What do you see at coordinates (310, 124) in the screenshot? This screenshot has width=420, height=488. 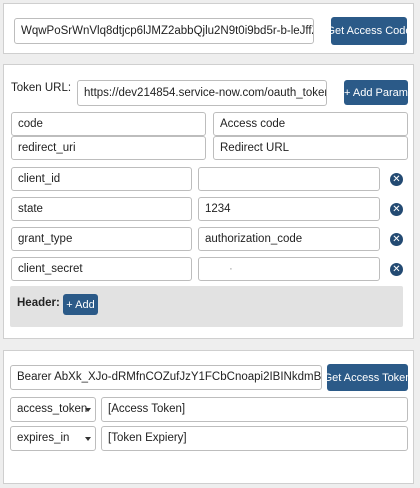 I see `param-value-code: Access code` at bounding box center [310, 124].